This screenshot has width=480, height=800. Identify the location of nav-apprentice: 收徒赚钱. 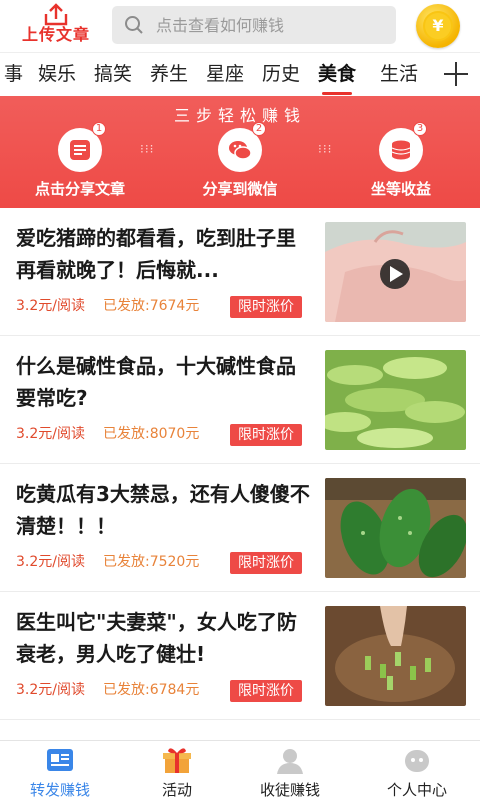
(290, 773).